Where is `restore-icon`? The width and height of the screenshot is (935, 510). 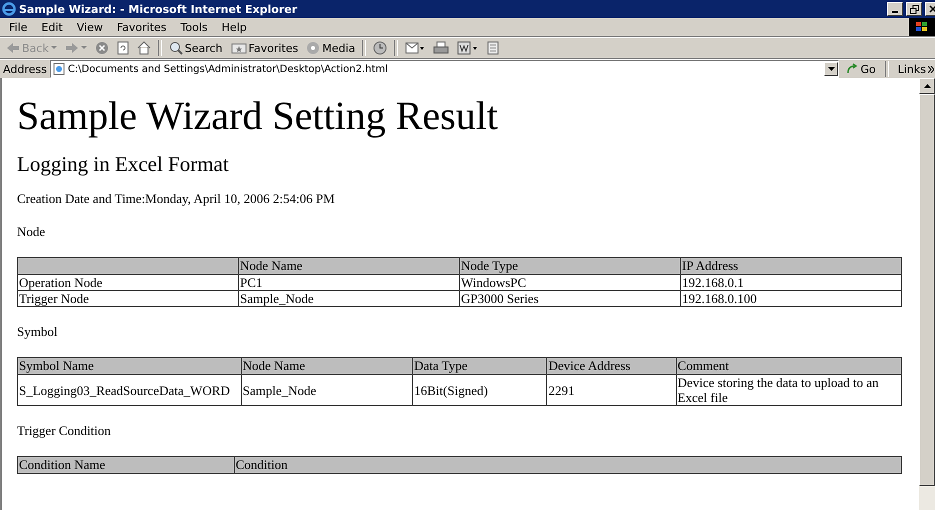
restore-icon is located at coordinates (914, 9).